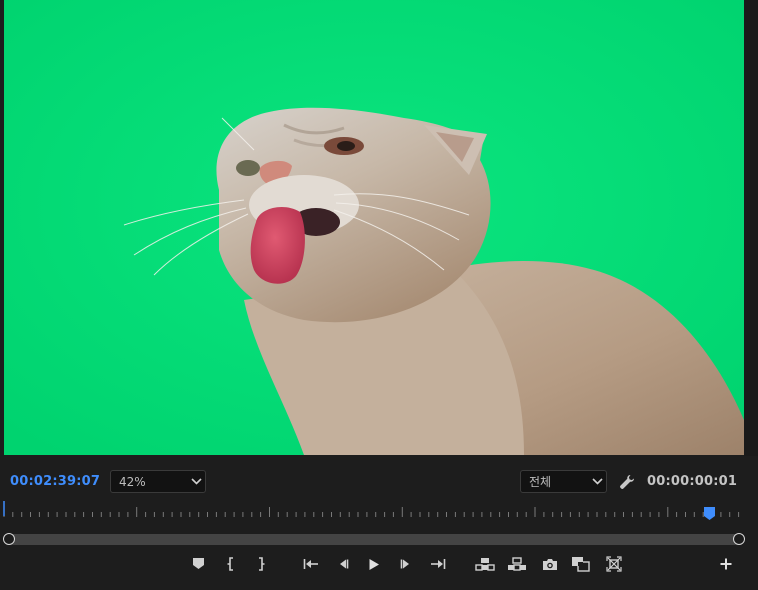  I want to click on time-ruler, so click(373, 511).